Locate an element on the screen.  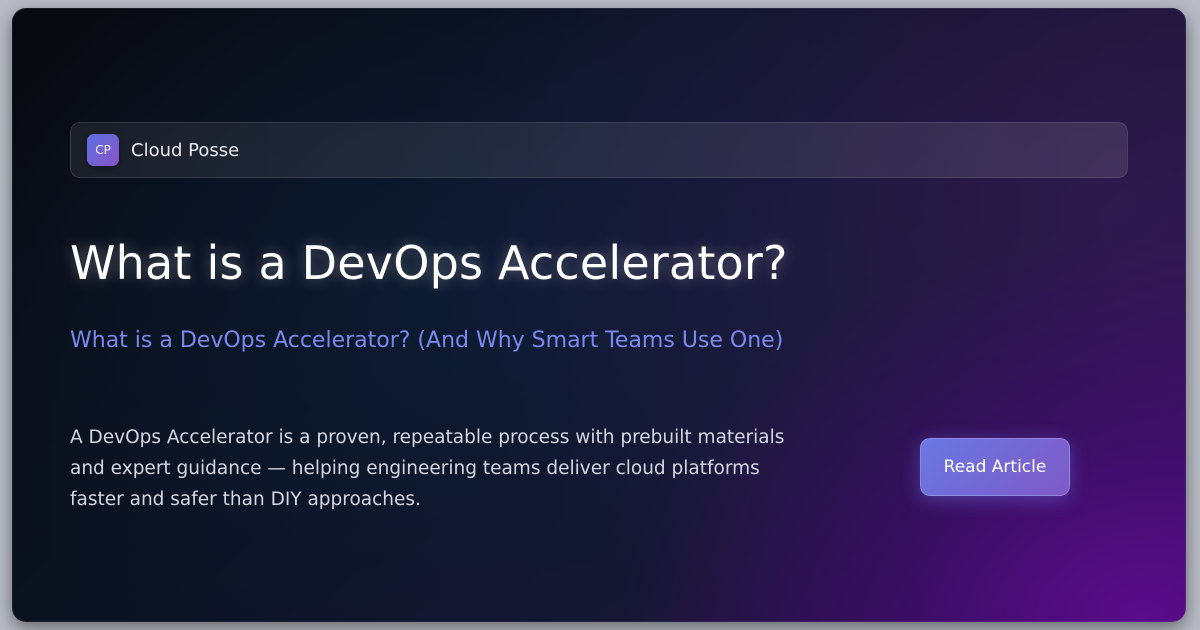
brand-bar: CP Cloud Posse is located at coordinates (599, 150).